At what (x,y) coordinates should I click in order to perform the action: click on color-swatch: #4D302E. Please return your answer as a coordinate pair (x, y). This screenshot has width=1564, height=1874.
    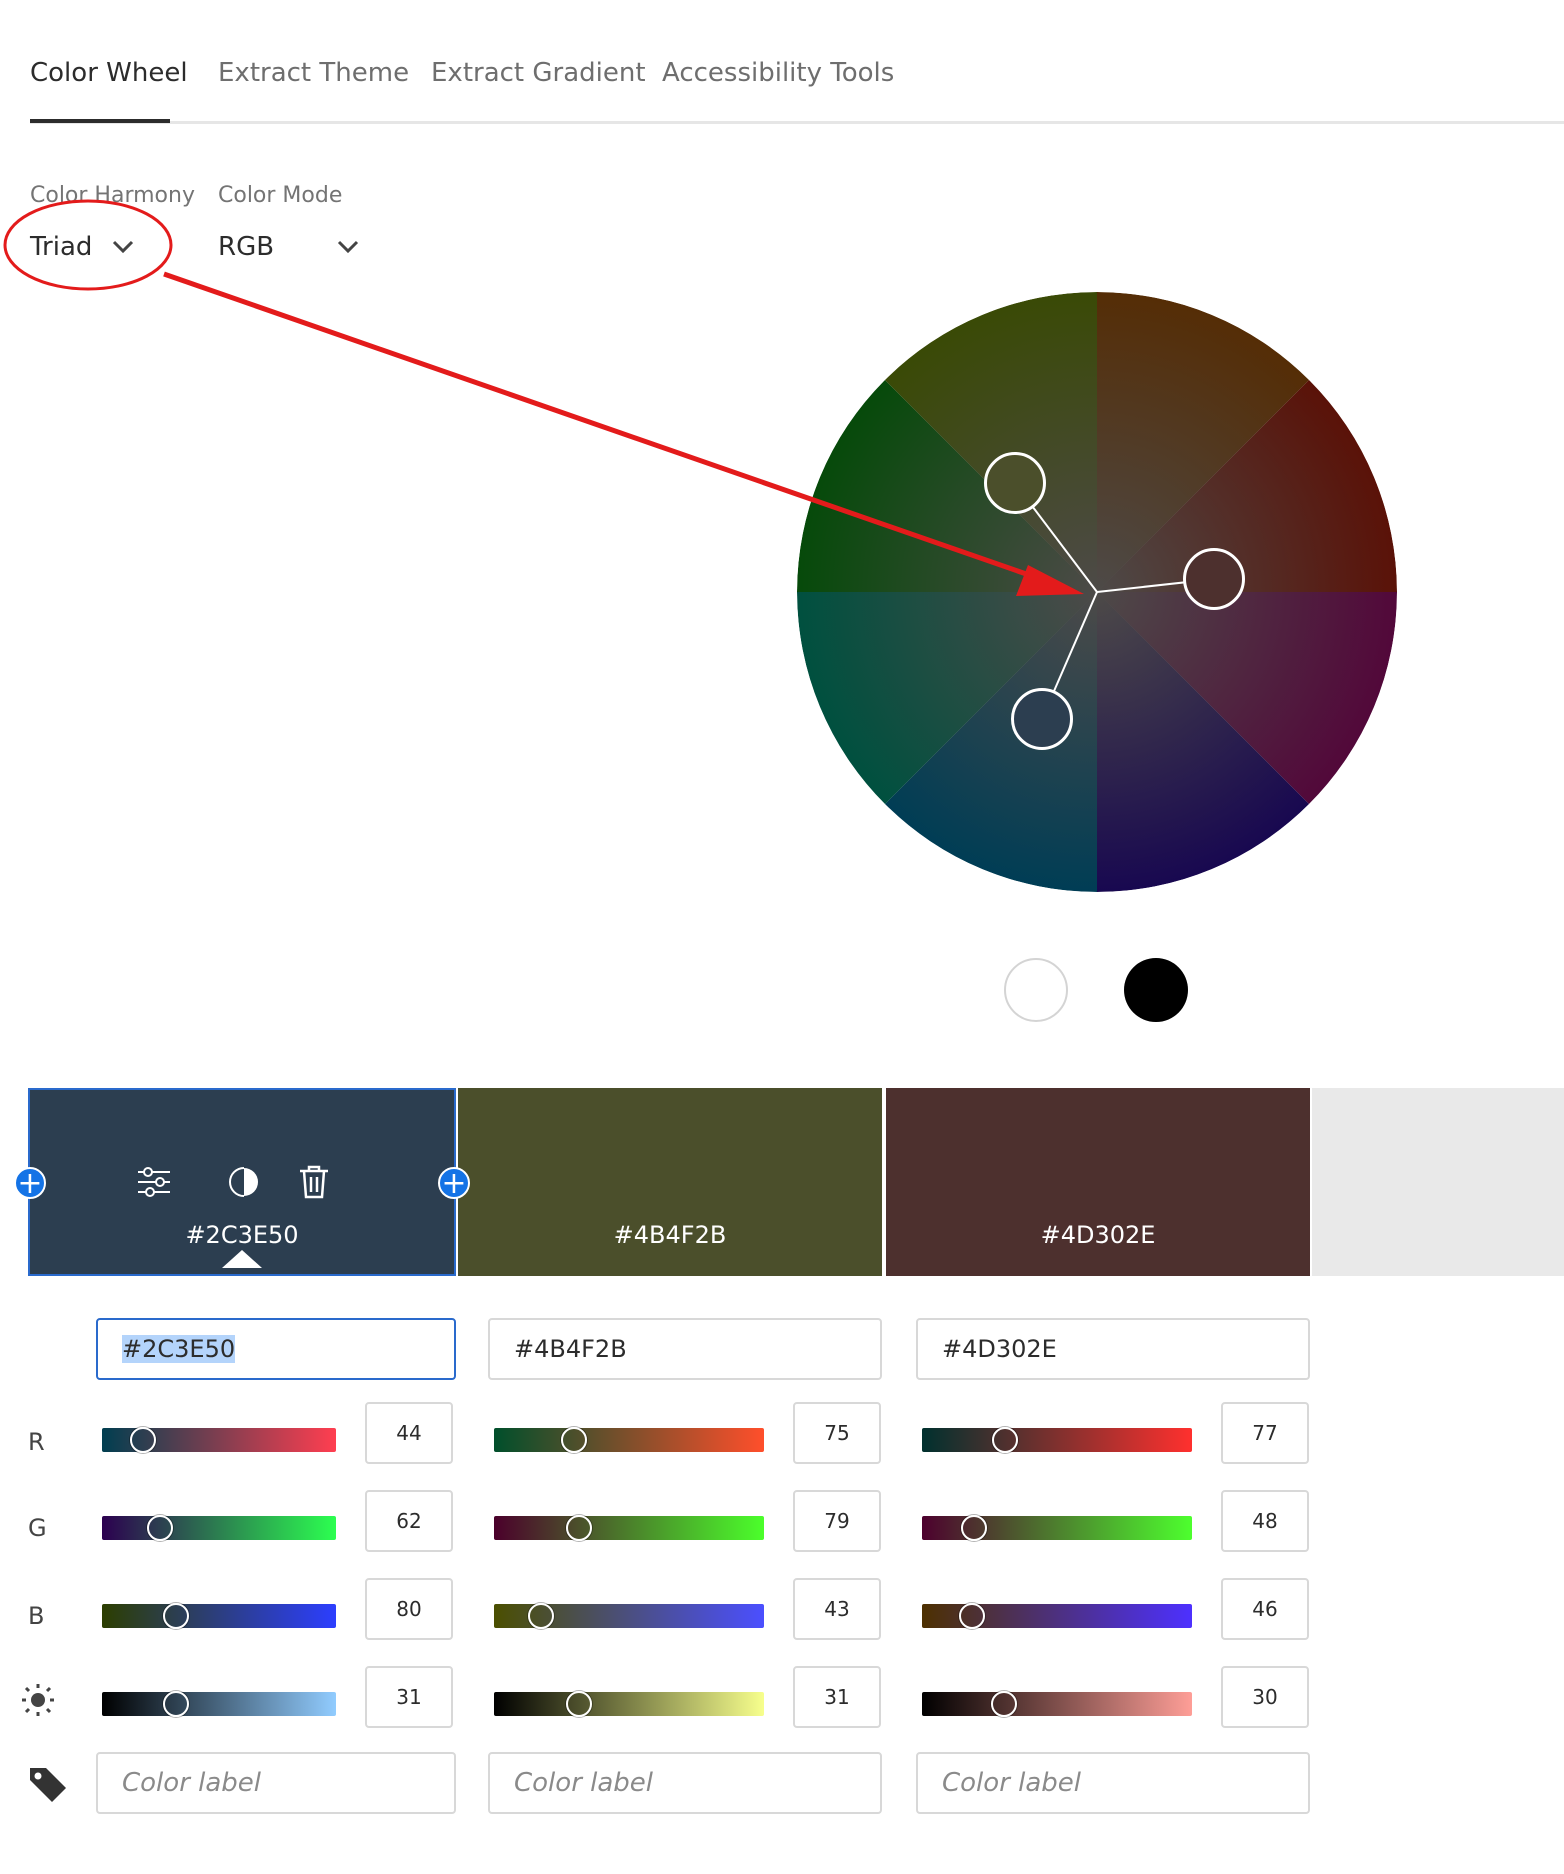
    Looking at the image, I should click on (1098, 1182).